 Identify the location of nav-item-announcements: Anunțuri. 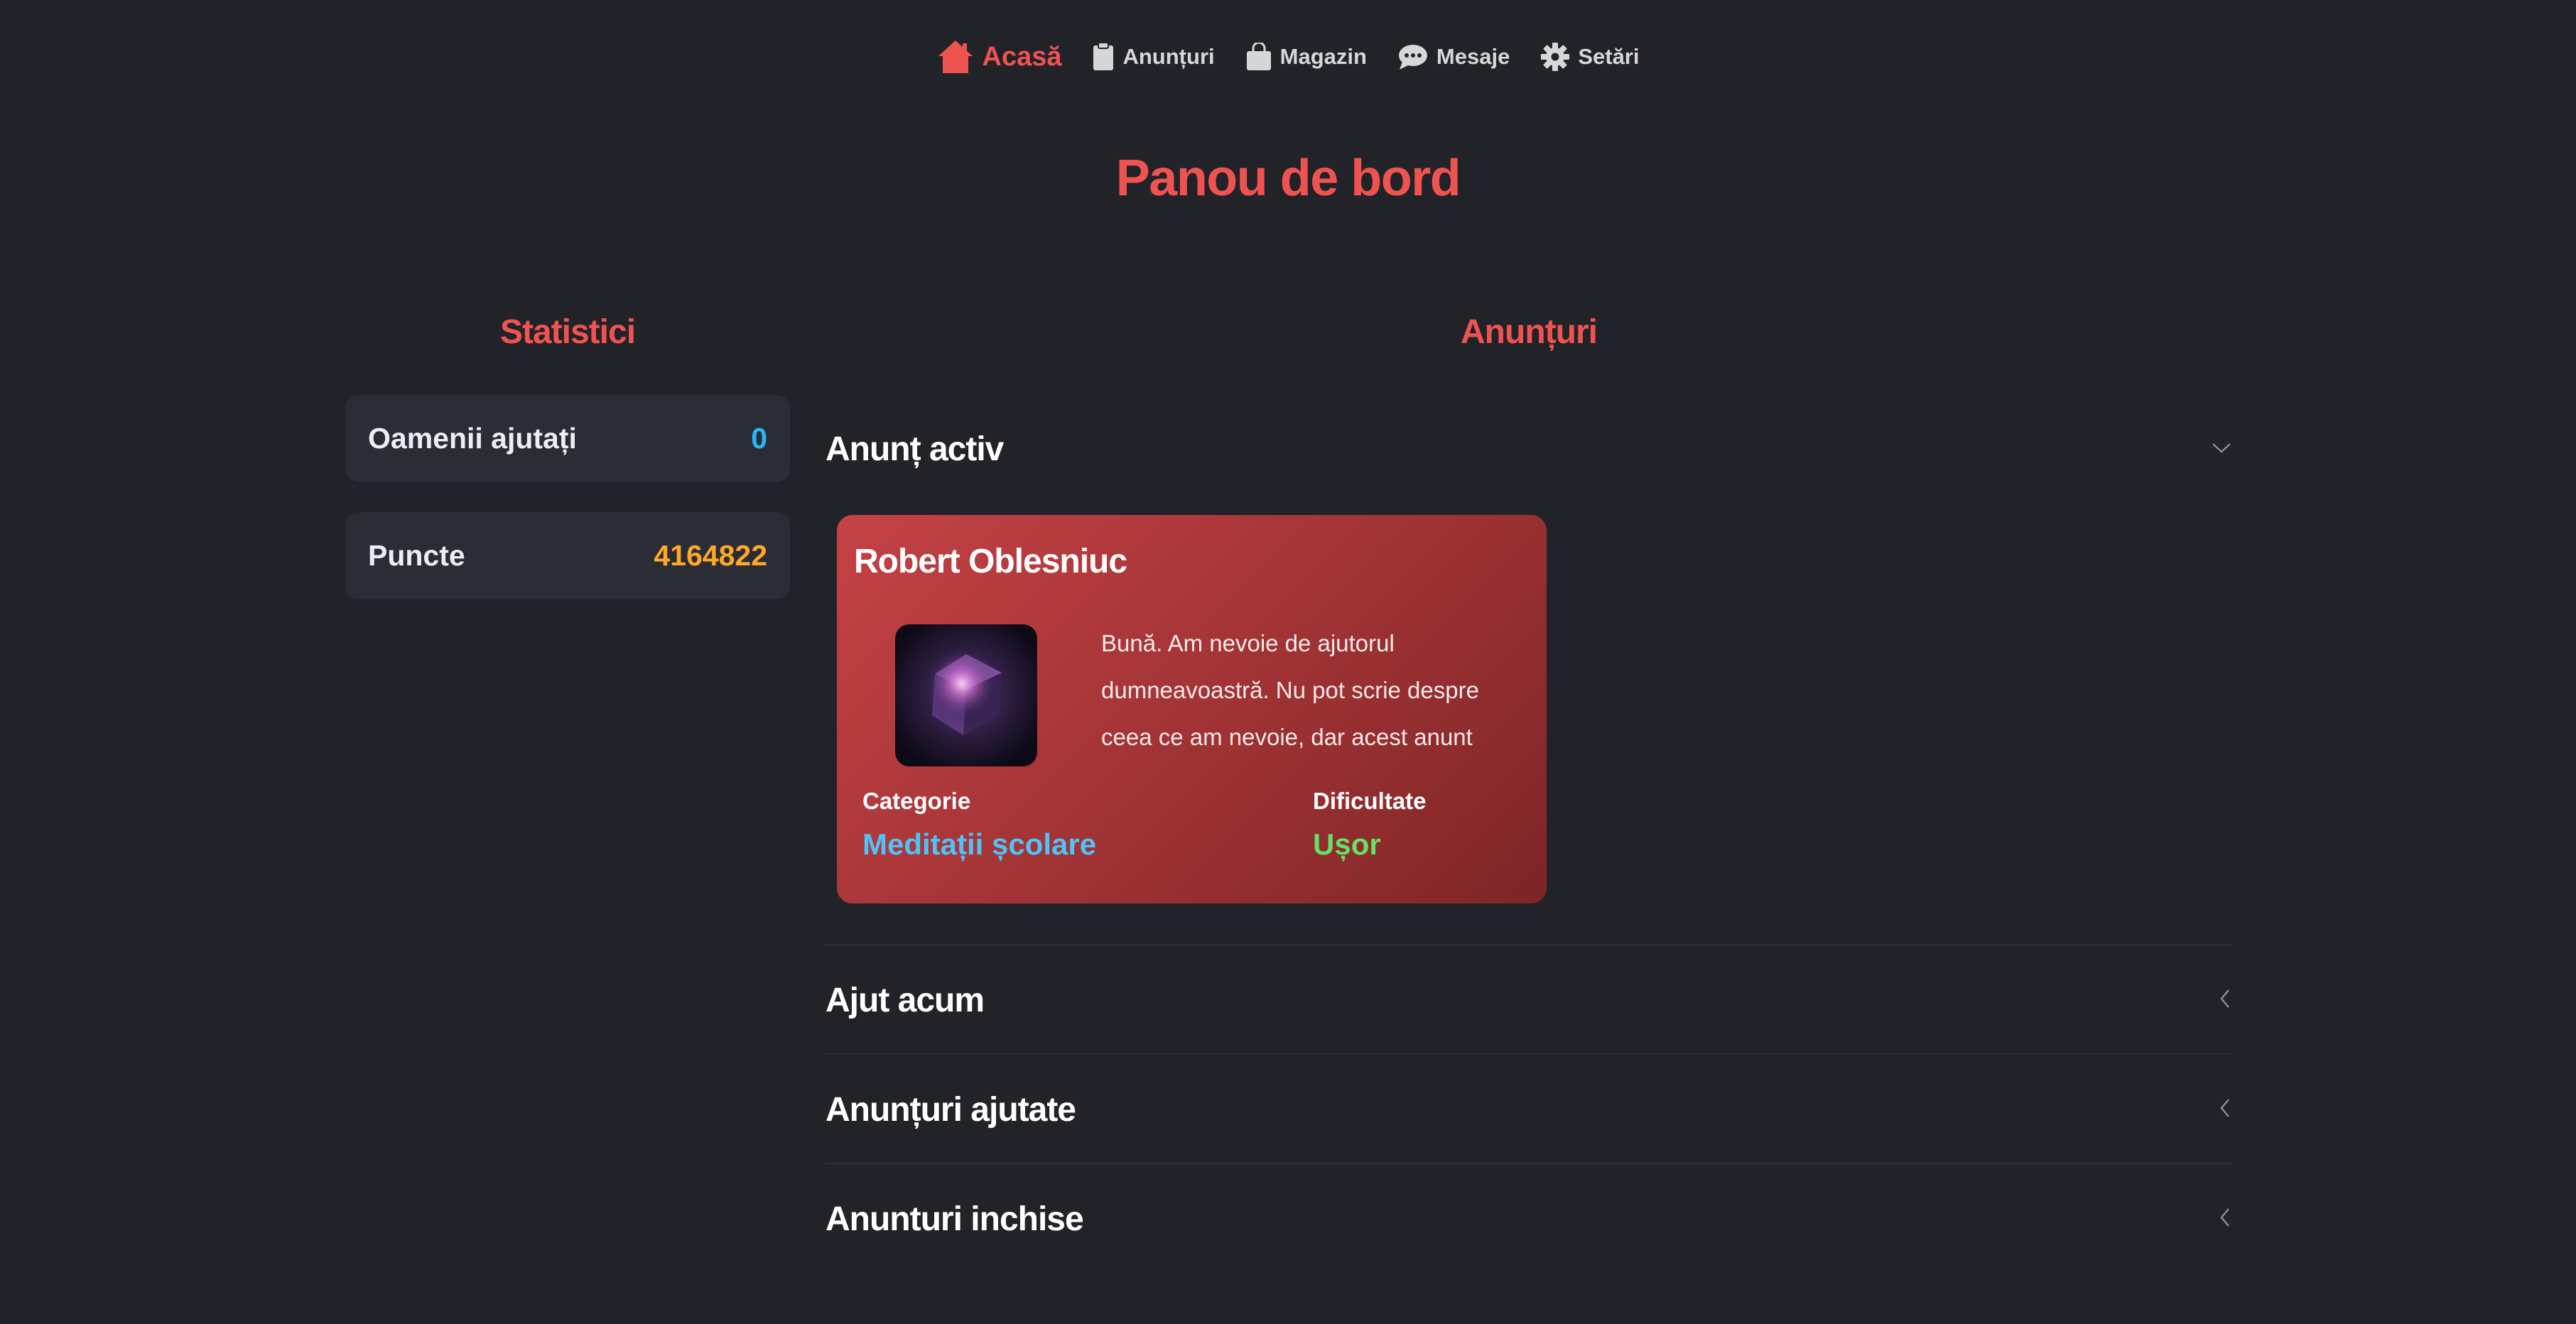
(1154, 57).